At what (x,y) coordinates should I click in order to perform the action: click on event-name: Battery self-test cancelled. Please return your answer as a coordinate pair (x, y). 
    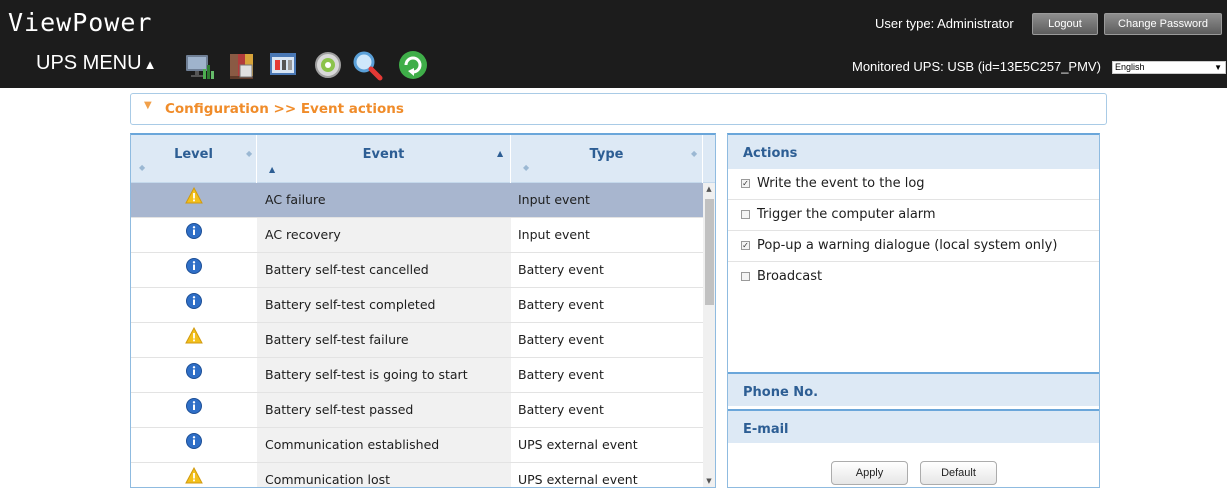
    Looking at the image, I should click on (347, 269).